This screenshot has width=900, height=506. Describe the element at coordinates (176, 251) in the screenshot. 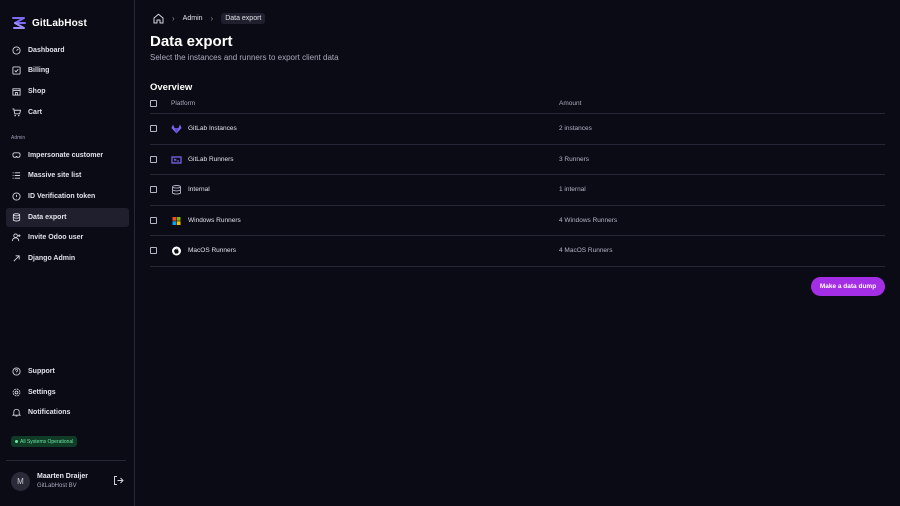

I see `apple-icon` at that location.